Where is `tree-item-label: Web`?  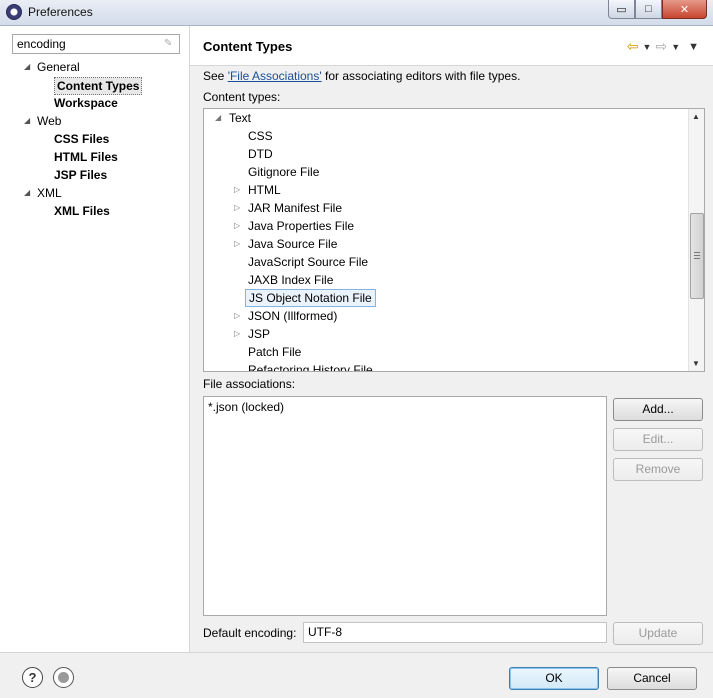
tree-item-label: Web is located at coordinates (49, 121).